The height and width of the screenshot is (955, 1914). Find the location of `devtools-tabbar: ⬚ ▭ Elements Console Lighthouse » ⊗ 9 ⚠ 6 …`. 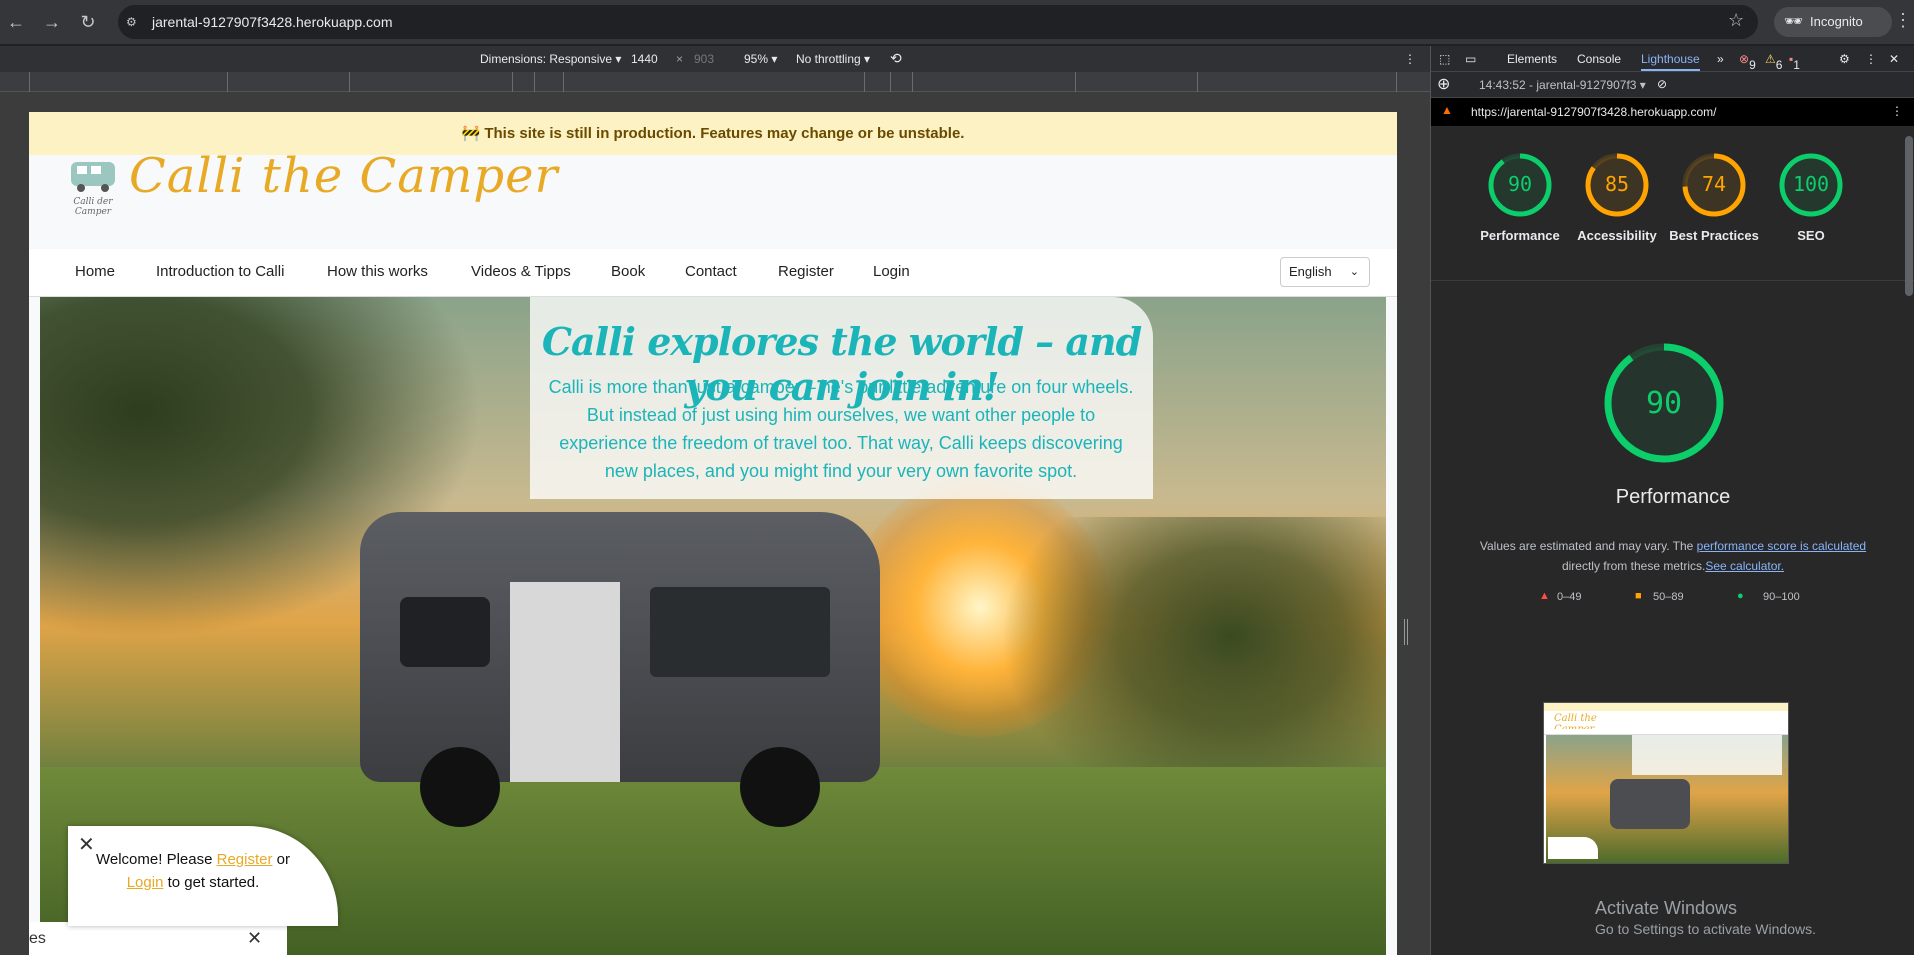

devtools-tabbar: ⬚ ▭ Elements Console Lighthouse » ⊗ 9 ⚠ 6 … is located at coordinates (1672, 59).